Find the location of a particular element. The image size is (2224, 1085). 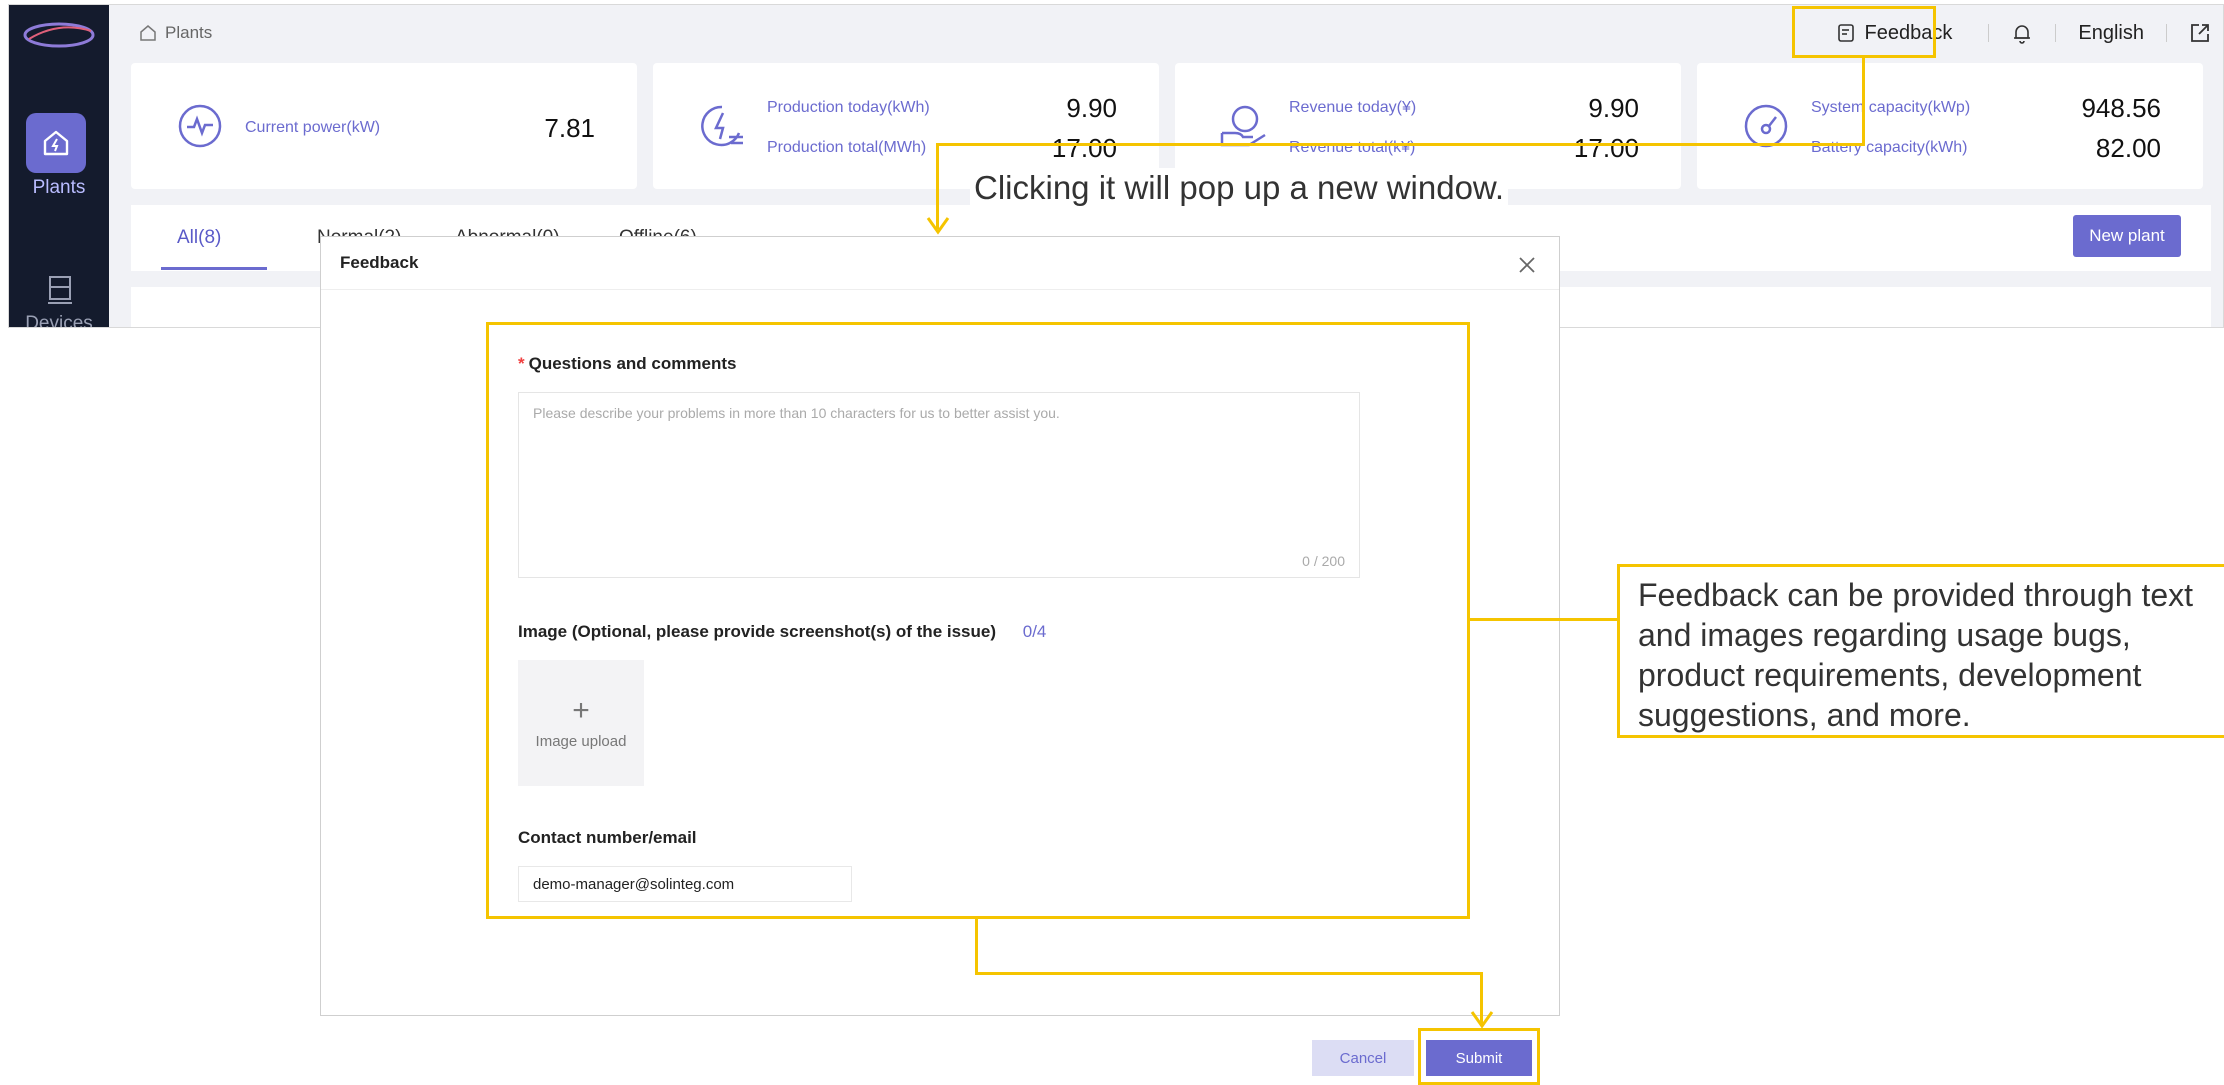

system-capacity-label: System capacity(kWp) is located at coordinates (1891, 107).